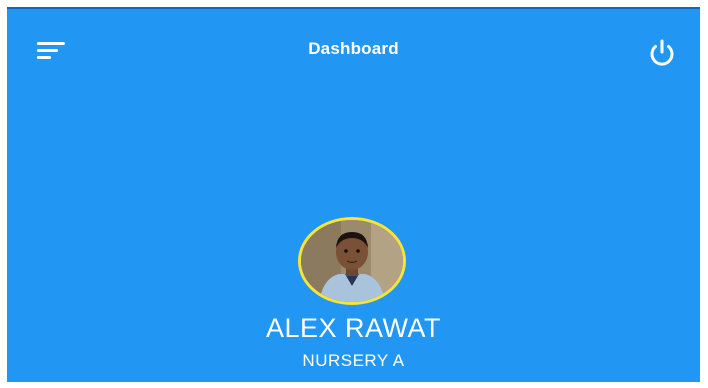 The image size is (708, 388). I want to click on student-name: ALEX RAWAT, so click(353, 328).